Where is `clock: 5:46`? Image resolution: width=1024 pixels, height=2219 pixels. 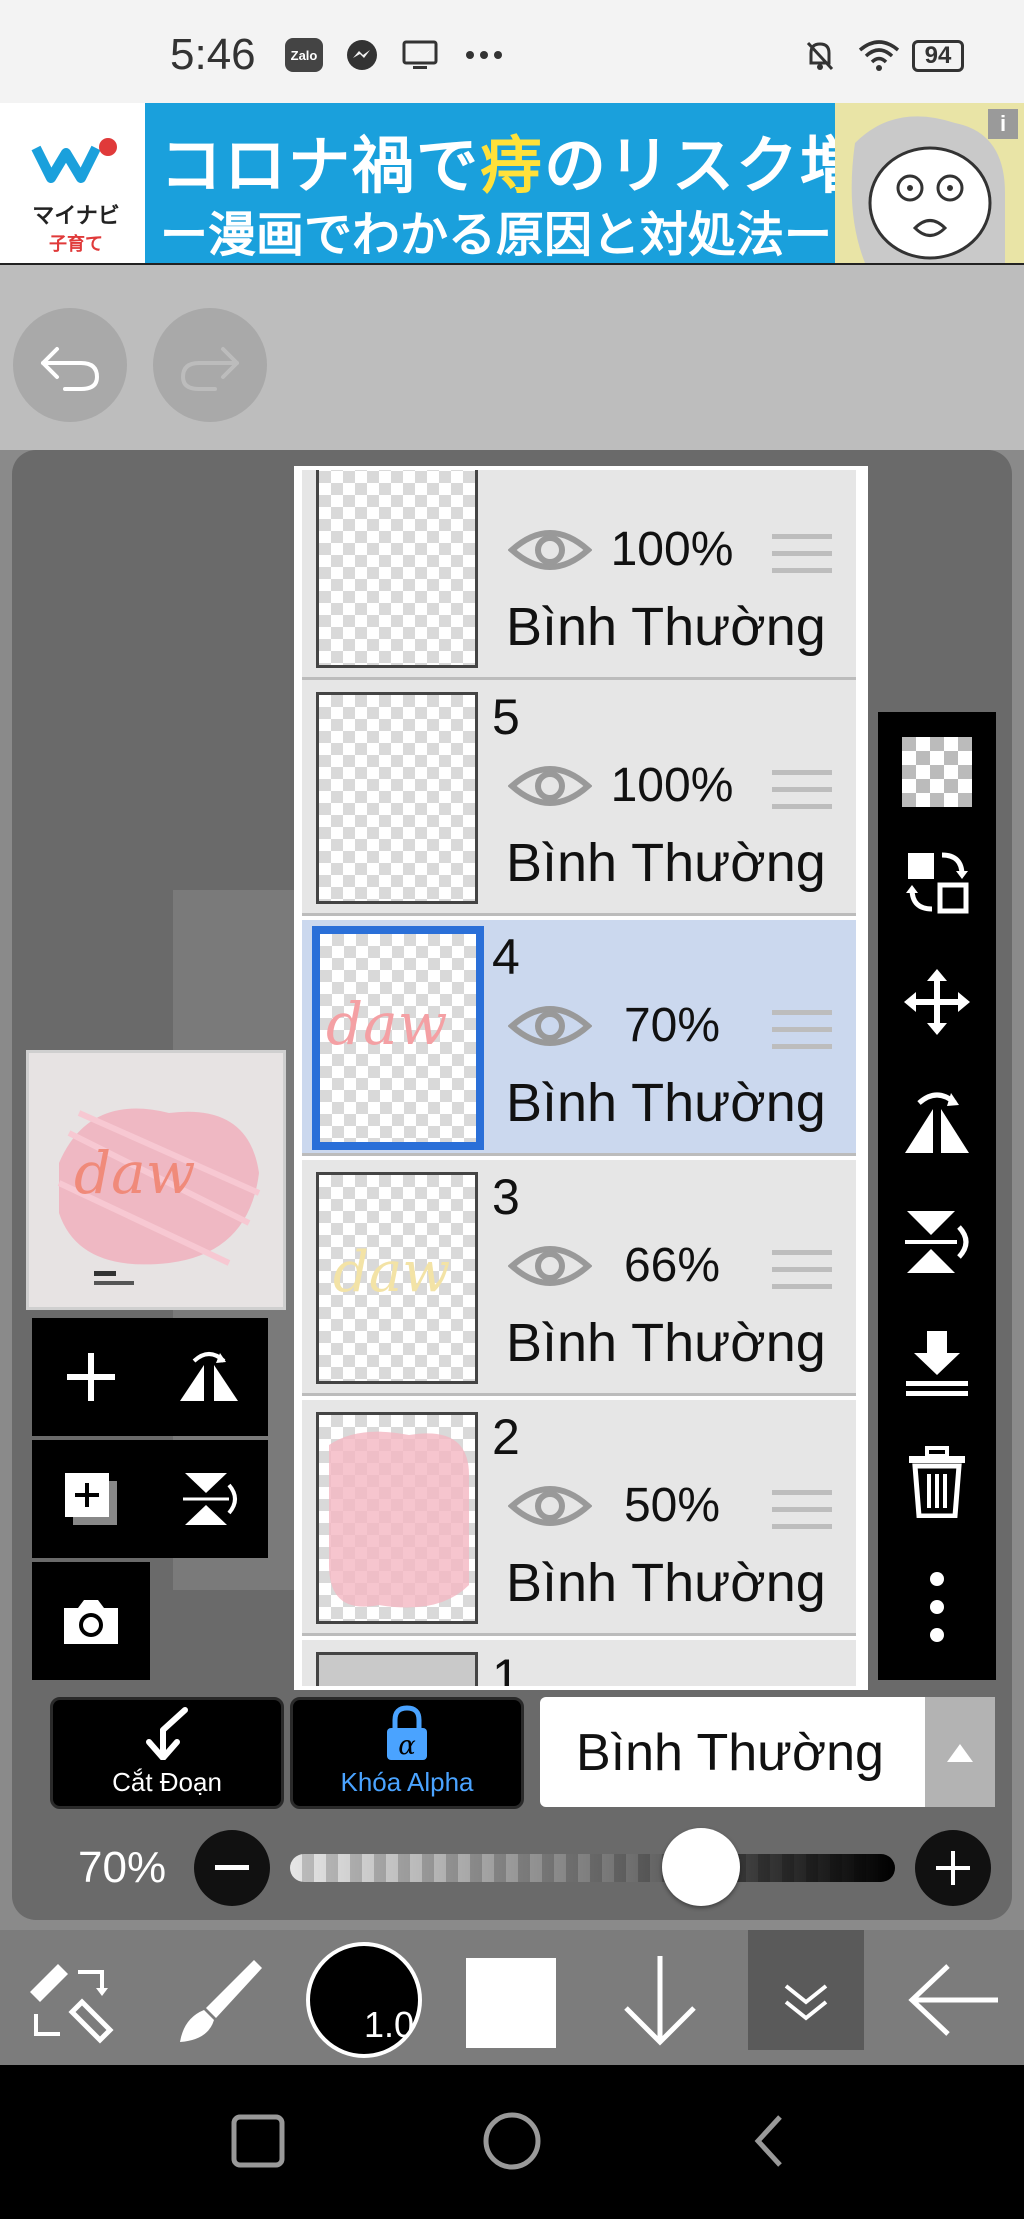
clock: 5:46 is located at coordinates (213, 54).